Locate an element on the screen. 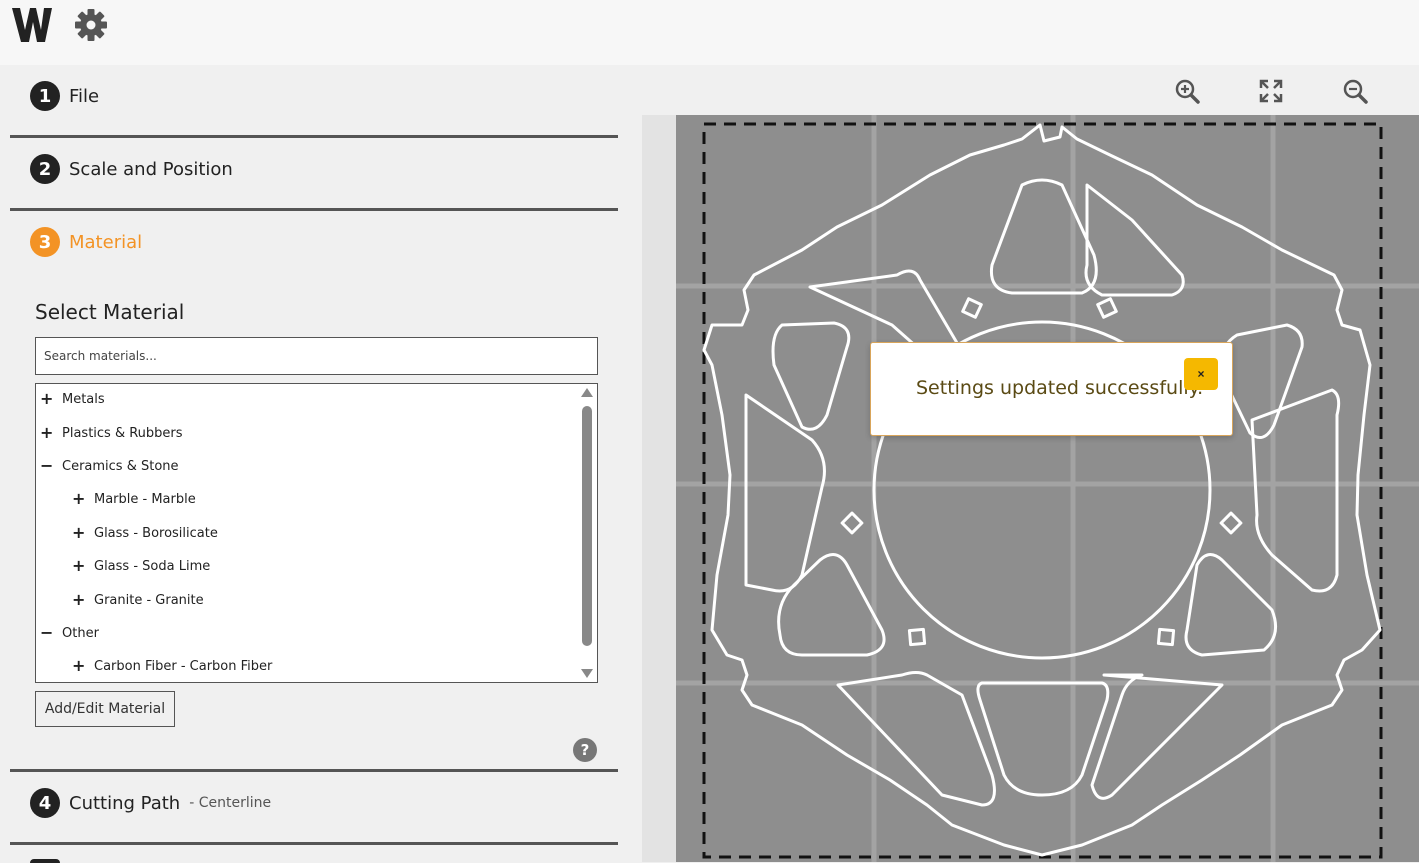  step-number: 3 is located at coordinates (45, 242).